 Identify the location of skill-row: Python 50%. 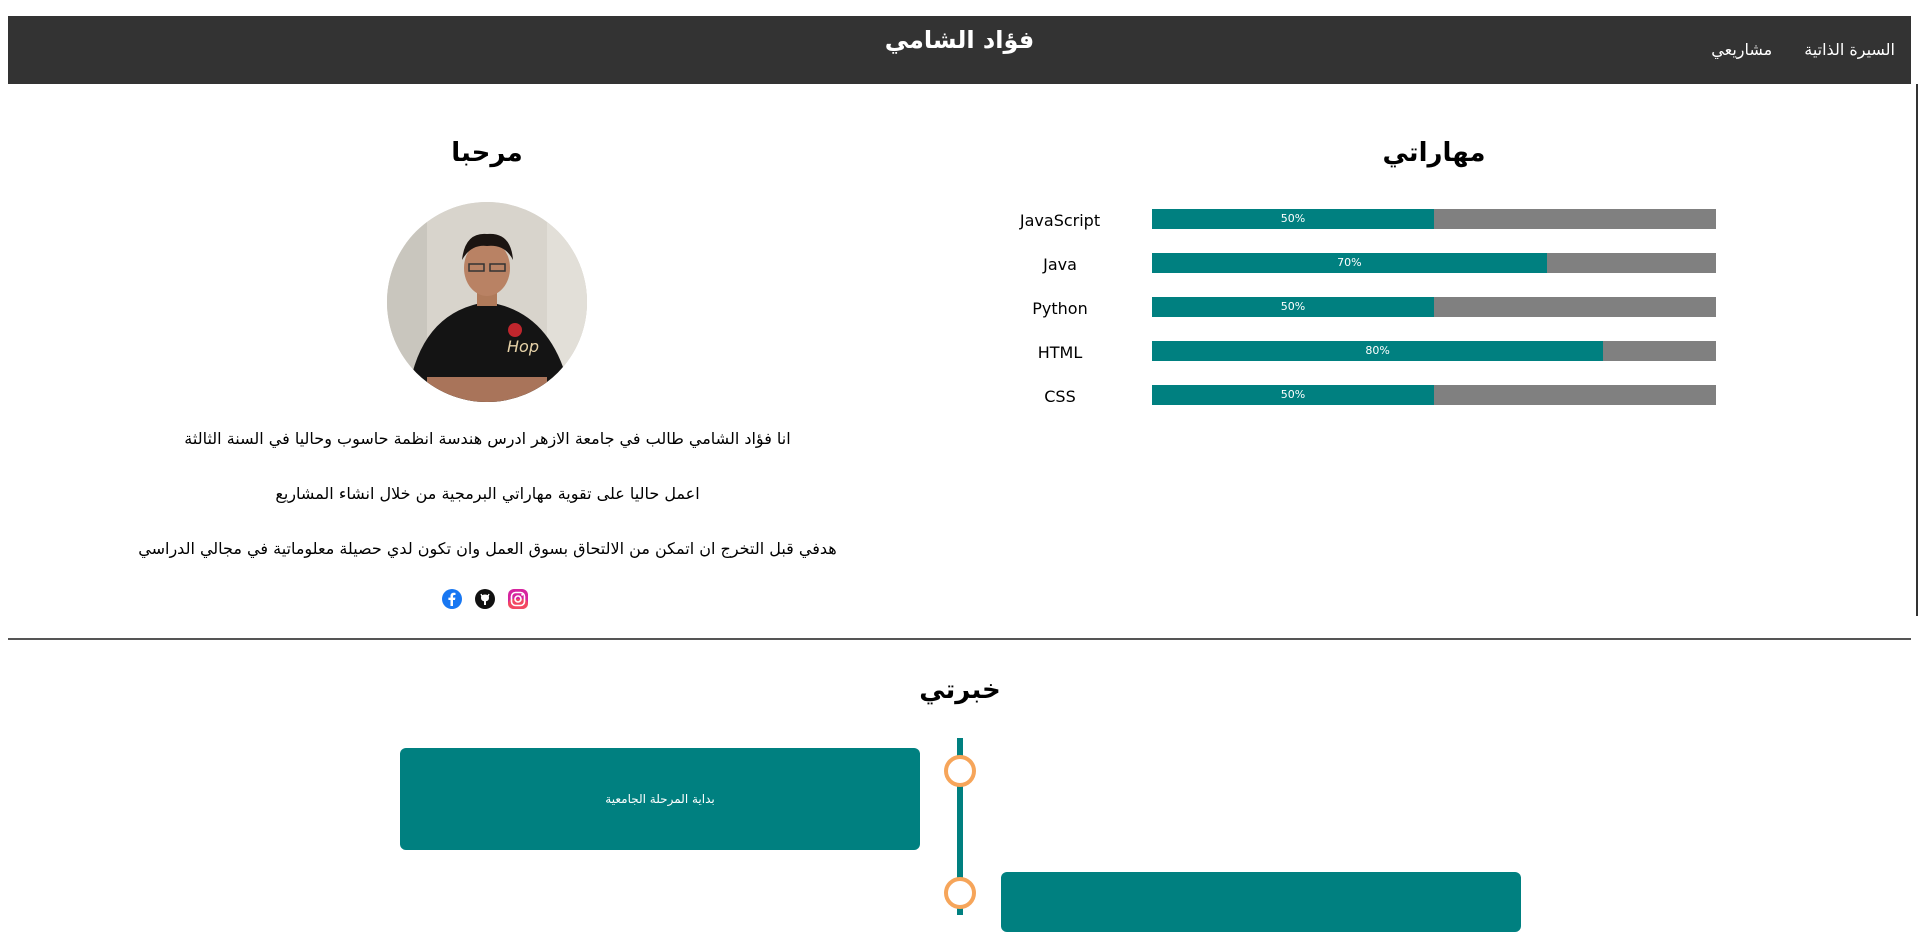
(1360, 308).